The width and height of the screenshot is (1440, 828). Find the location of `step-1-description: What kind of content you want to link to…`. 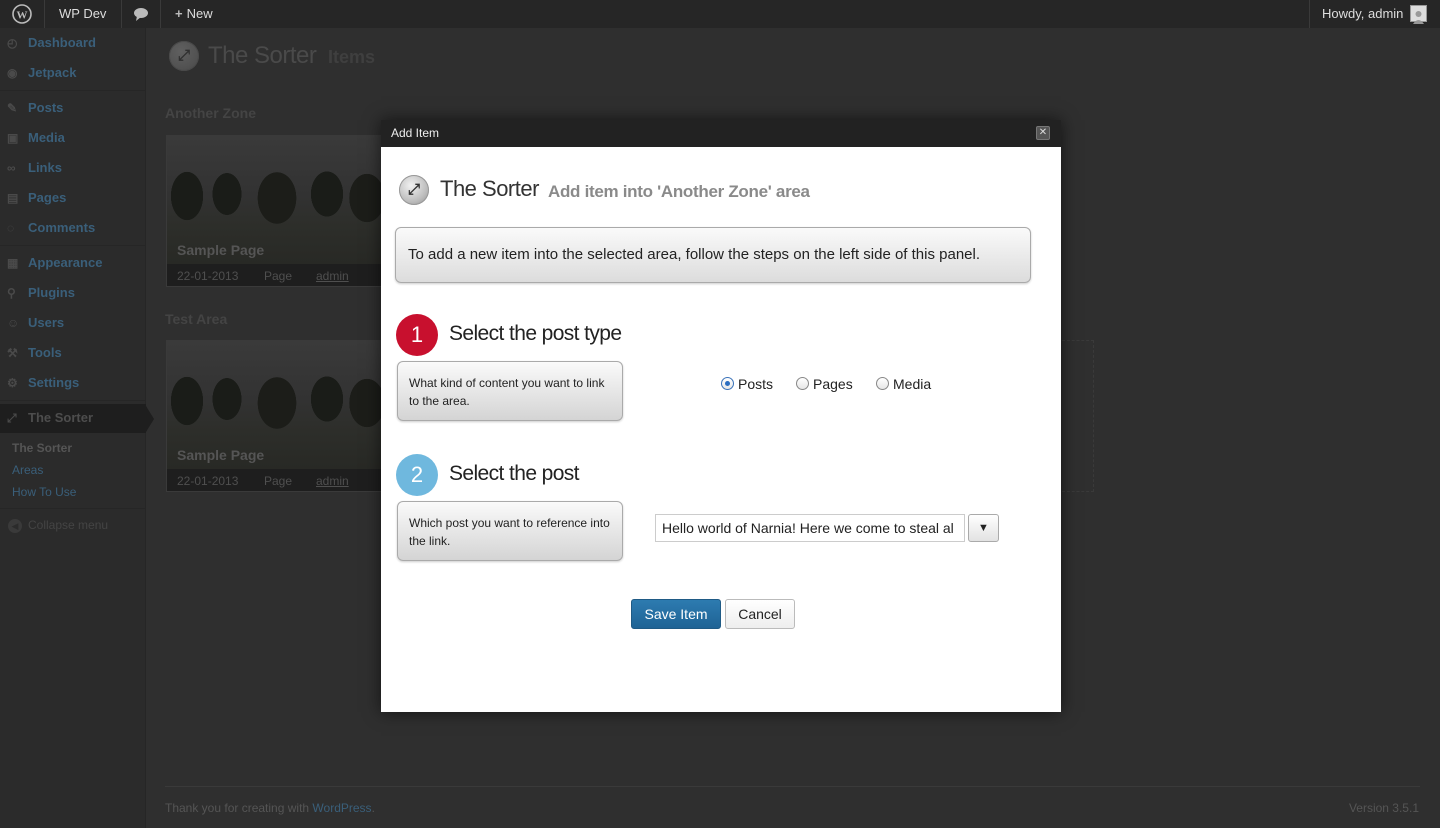

step-1-description: What kind of content you want to link to… is located at coordinates (510, 391).